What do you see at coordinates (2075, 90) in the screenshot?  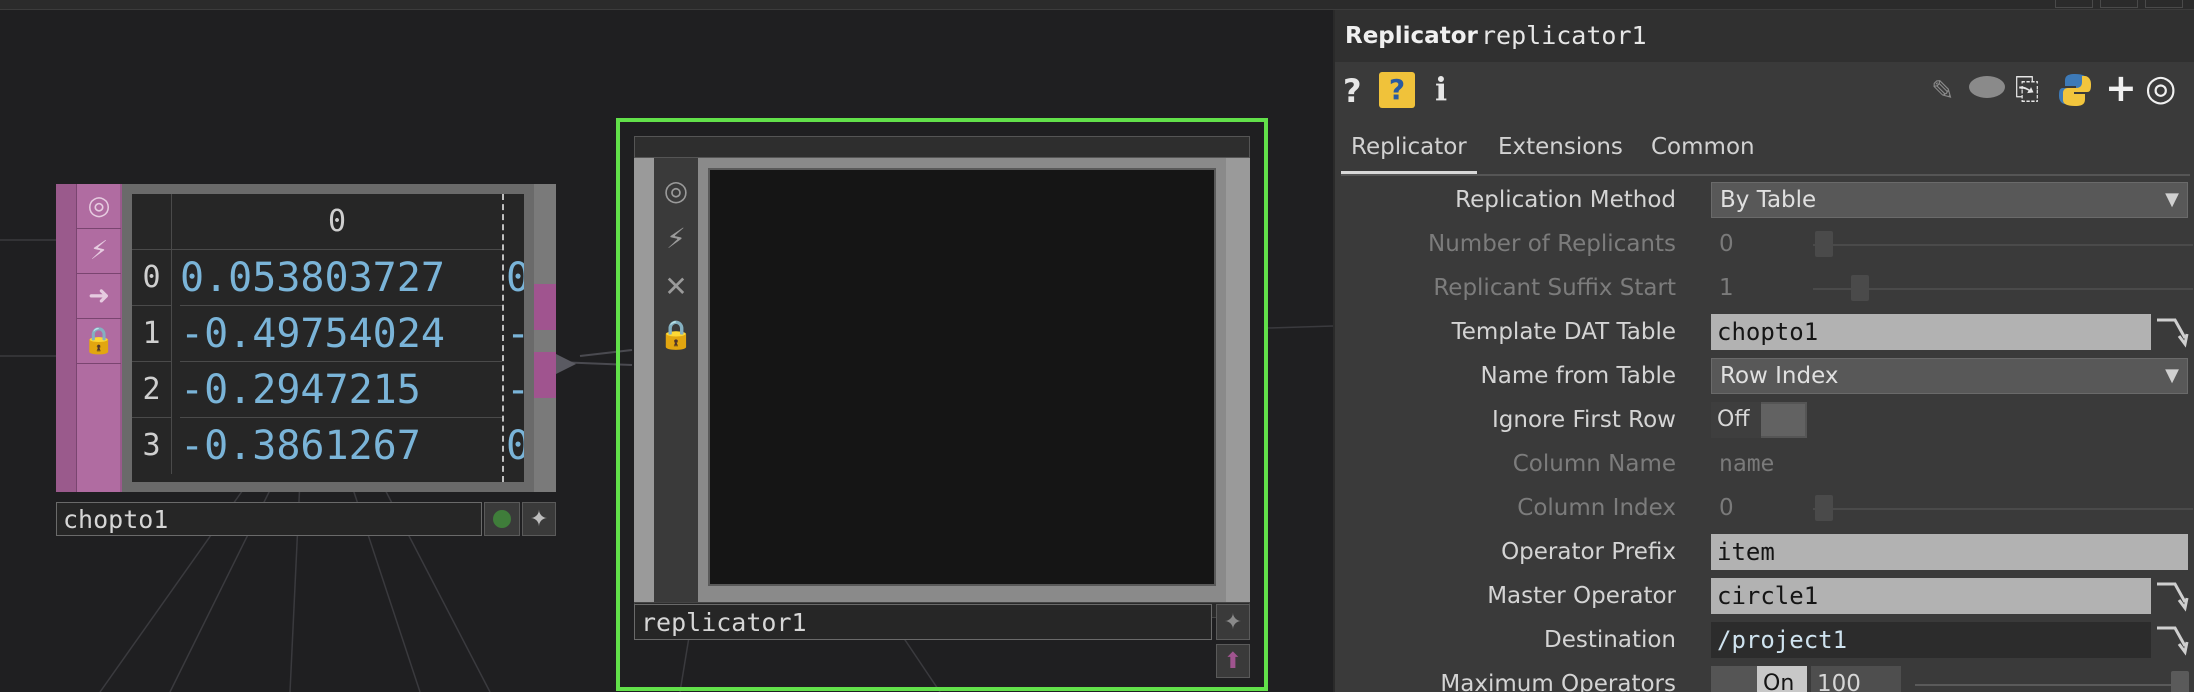 I see `python-icon` at bounding box center [2075, 90].